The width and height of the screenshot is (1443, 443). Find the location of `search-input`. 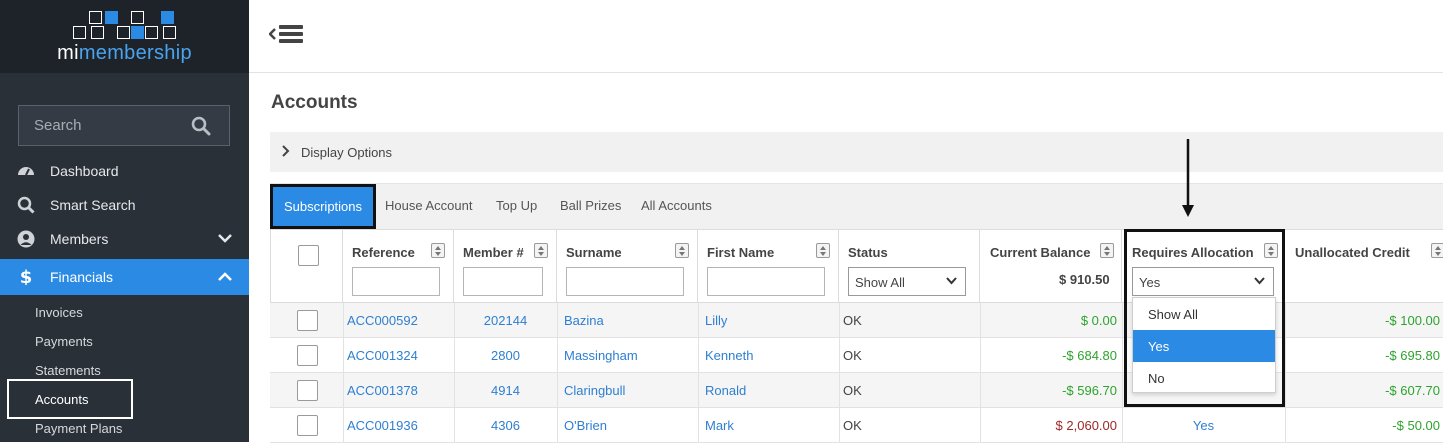

search-input is located at coordinates (104, 125).